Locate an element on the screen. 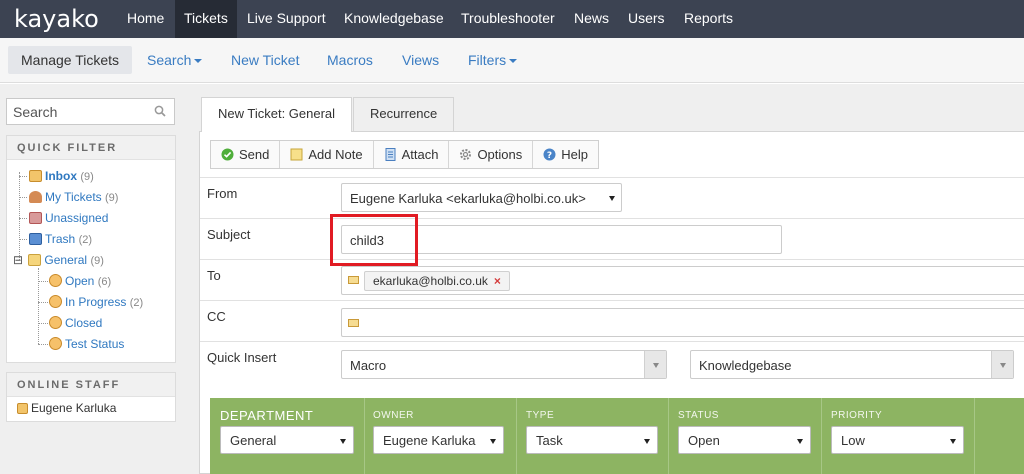 Image resolution: width=1024 pixels, height=474 pixels. priority-label: PRIORITY is located at coordinates (857, 415).